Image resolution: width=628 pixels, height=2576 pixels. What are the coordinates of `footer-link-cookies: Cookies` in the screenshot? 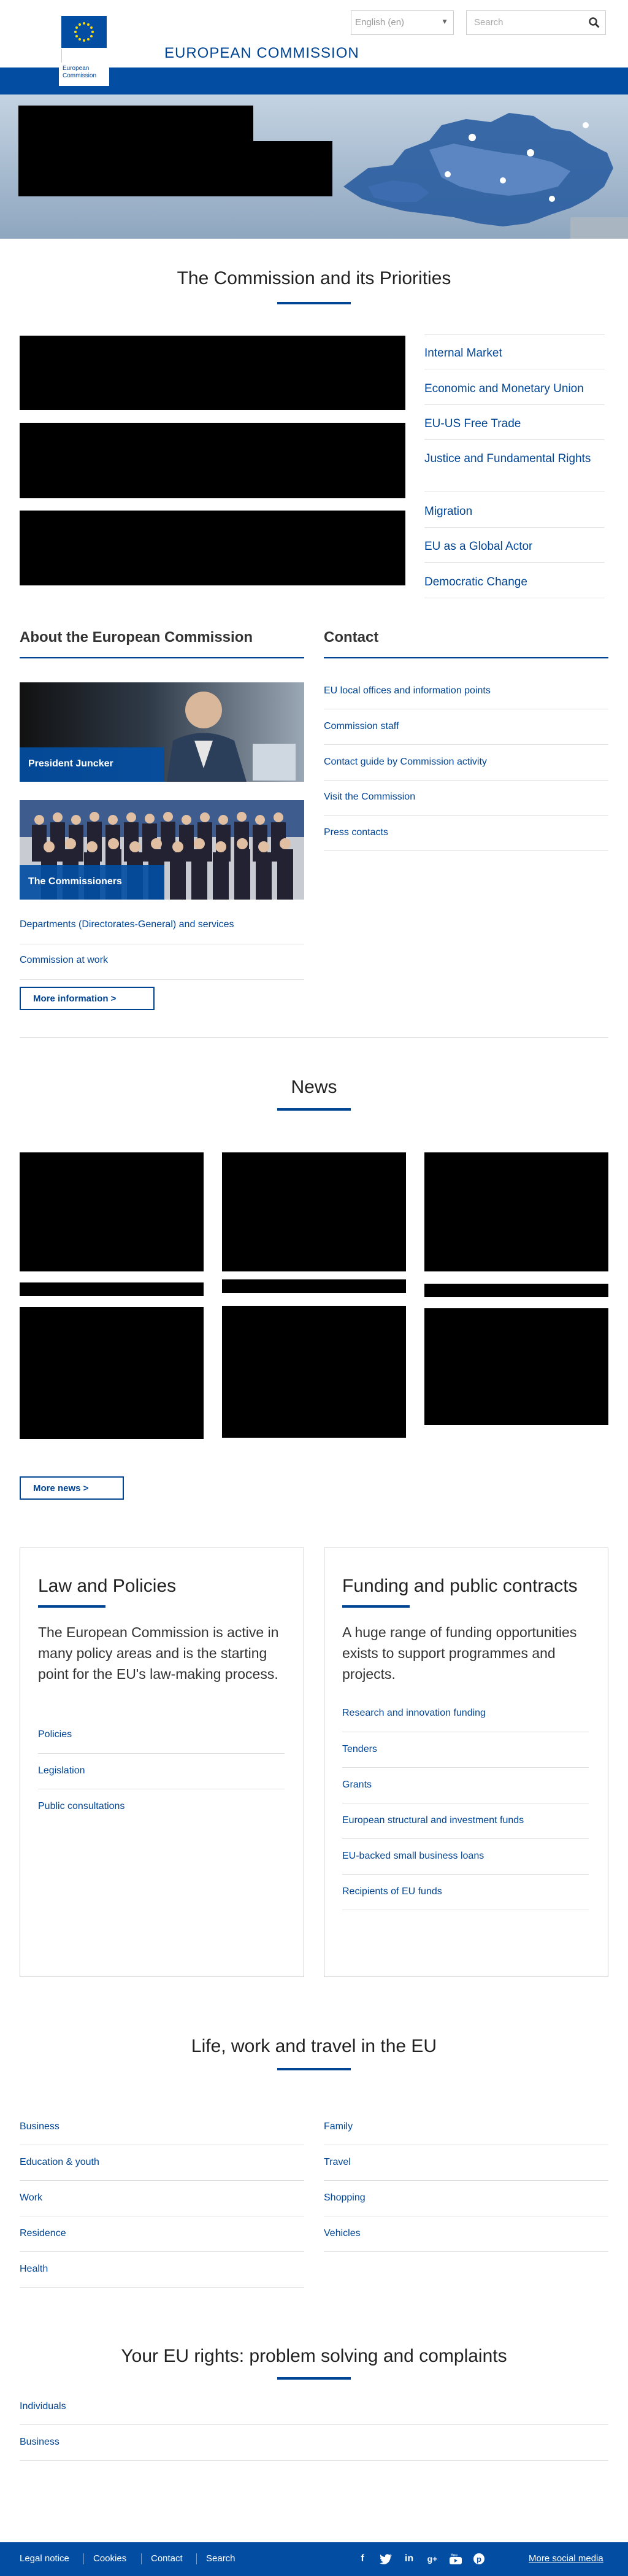 It's located at (110, 2558).